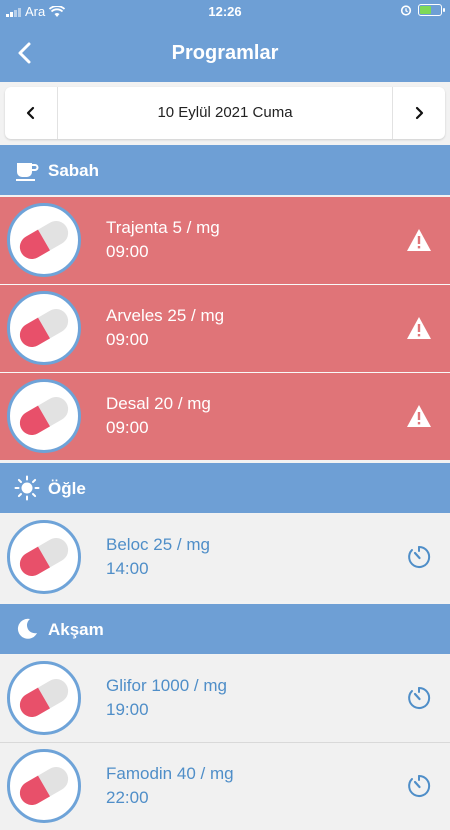  I want to click on medication-row: Desal 20 / mg 09:00, so click(225, 416).